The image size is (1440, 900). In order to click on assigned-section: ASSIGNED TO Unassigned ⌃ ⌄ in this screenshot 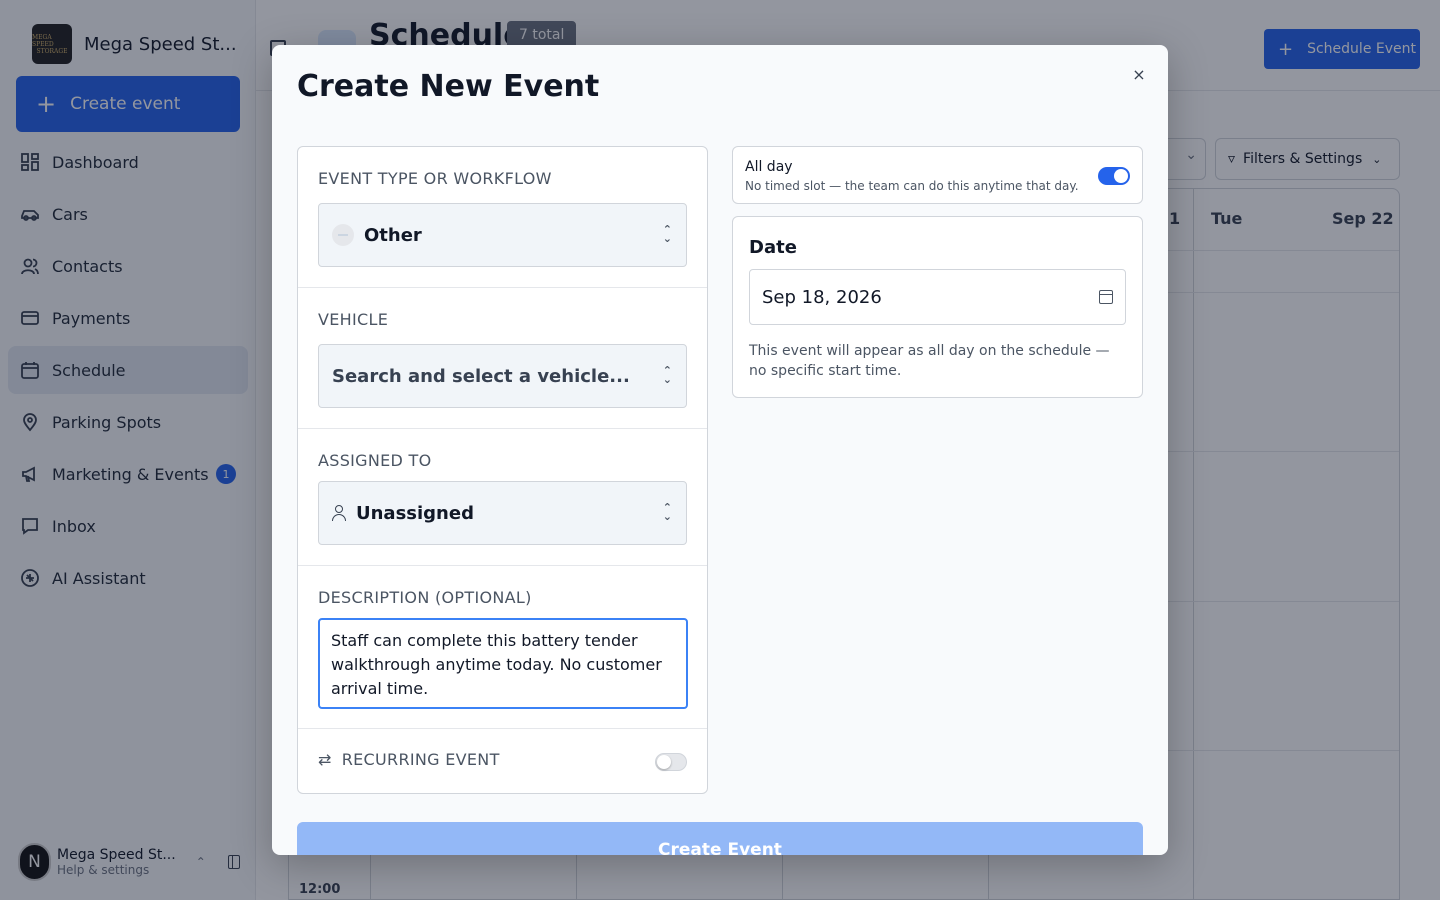, I will do `click(502, 497)`.